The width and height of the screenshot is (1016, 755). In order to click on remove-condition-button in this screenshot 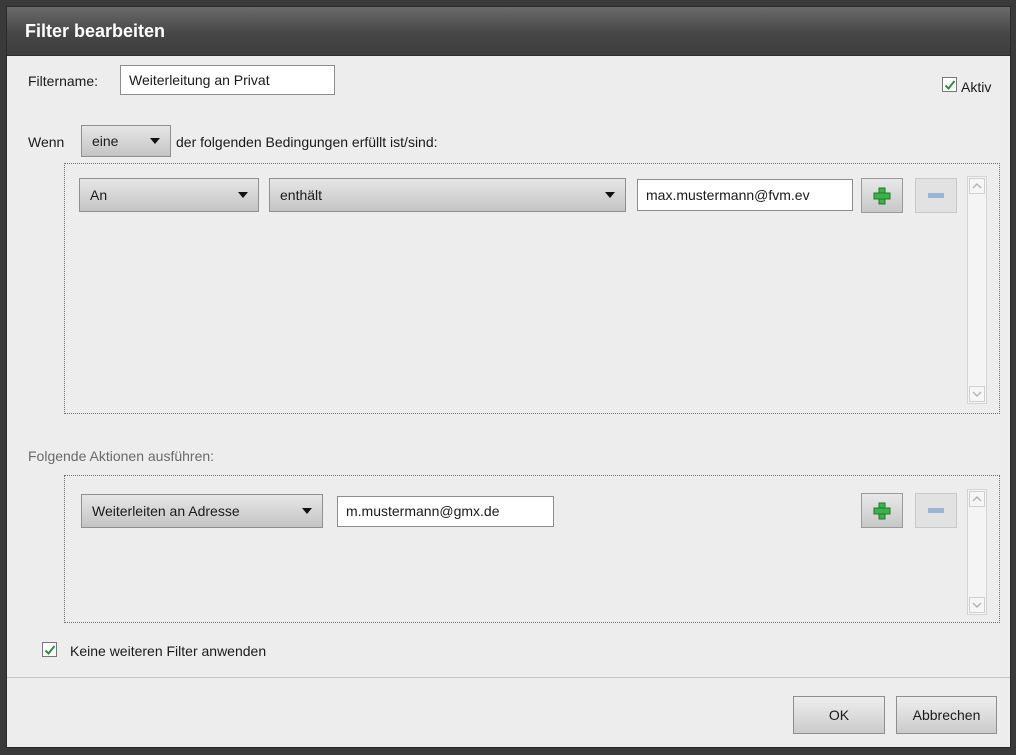, I will do `click(936, 195)`.